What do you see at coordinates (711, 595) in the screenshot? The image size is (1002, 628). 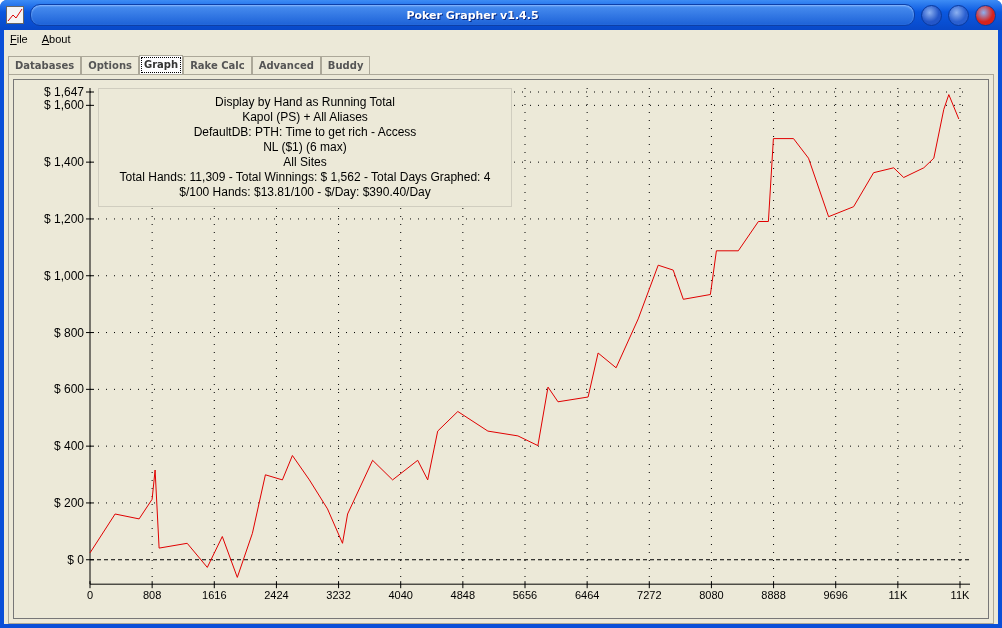 I see `x-tick-label: 8080` at bounding box center [711, 595].